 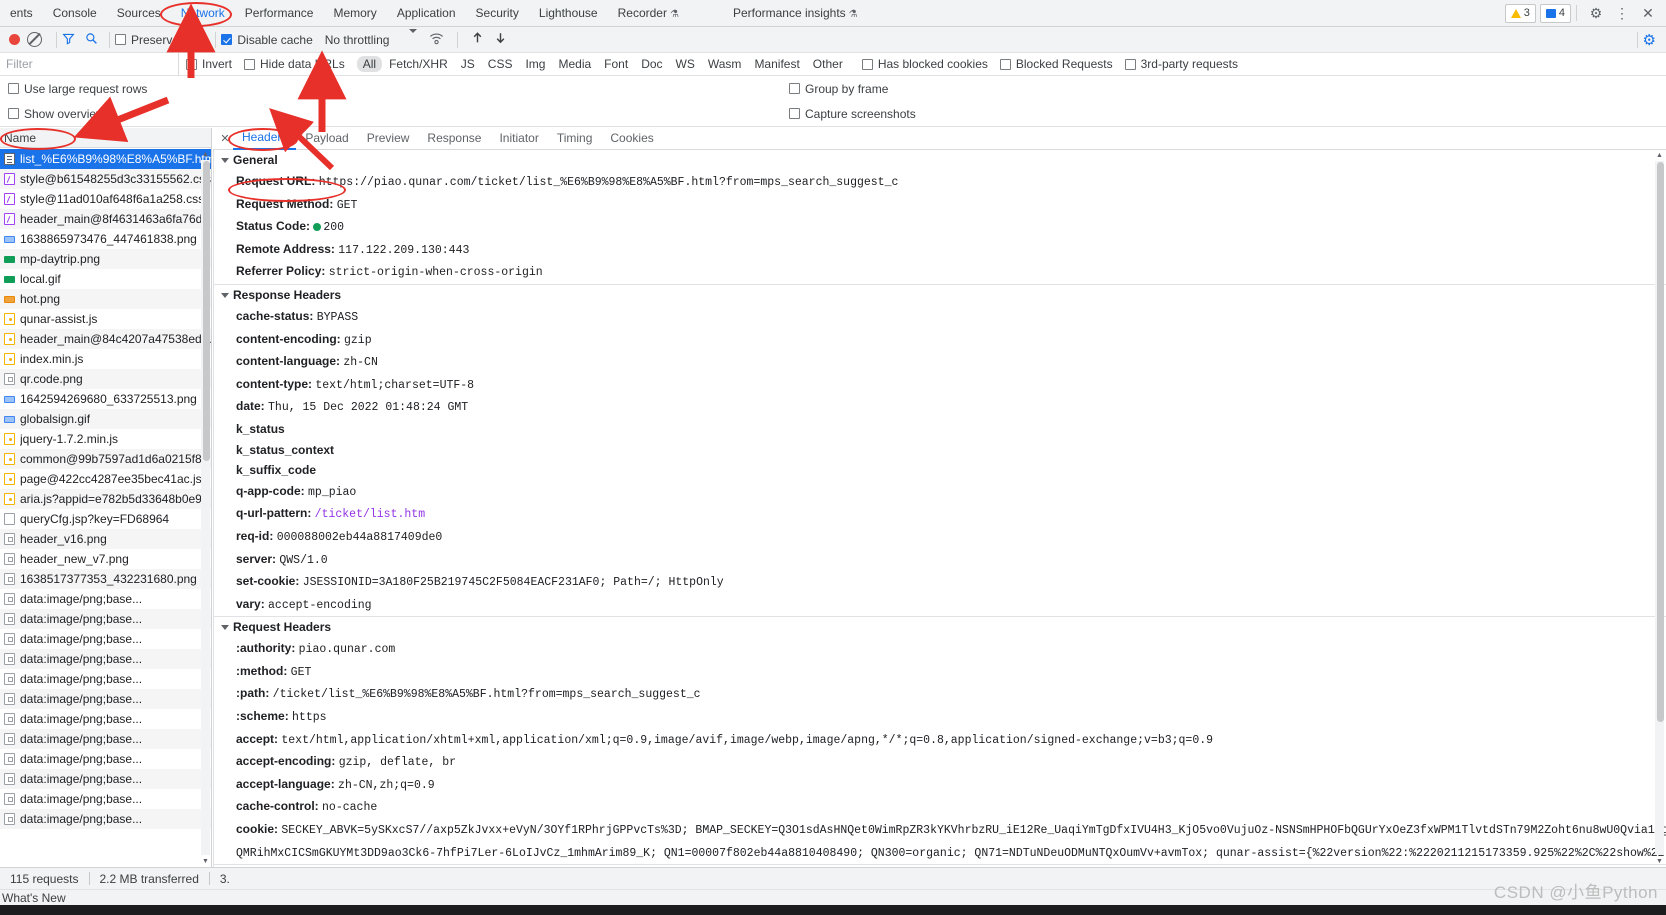 What do you see at coordinates (725, 64) in the screenshot?
I see `filter-type-wasm: Wasm` at bounding box center [725, 64].